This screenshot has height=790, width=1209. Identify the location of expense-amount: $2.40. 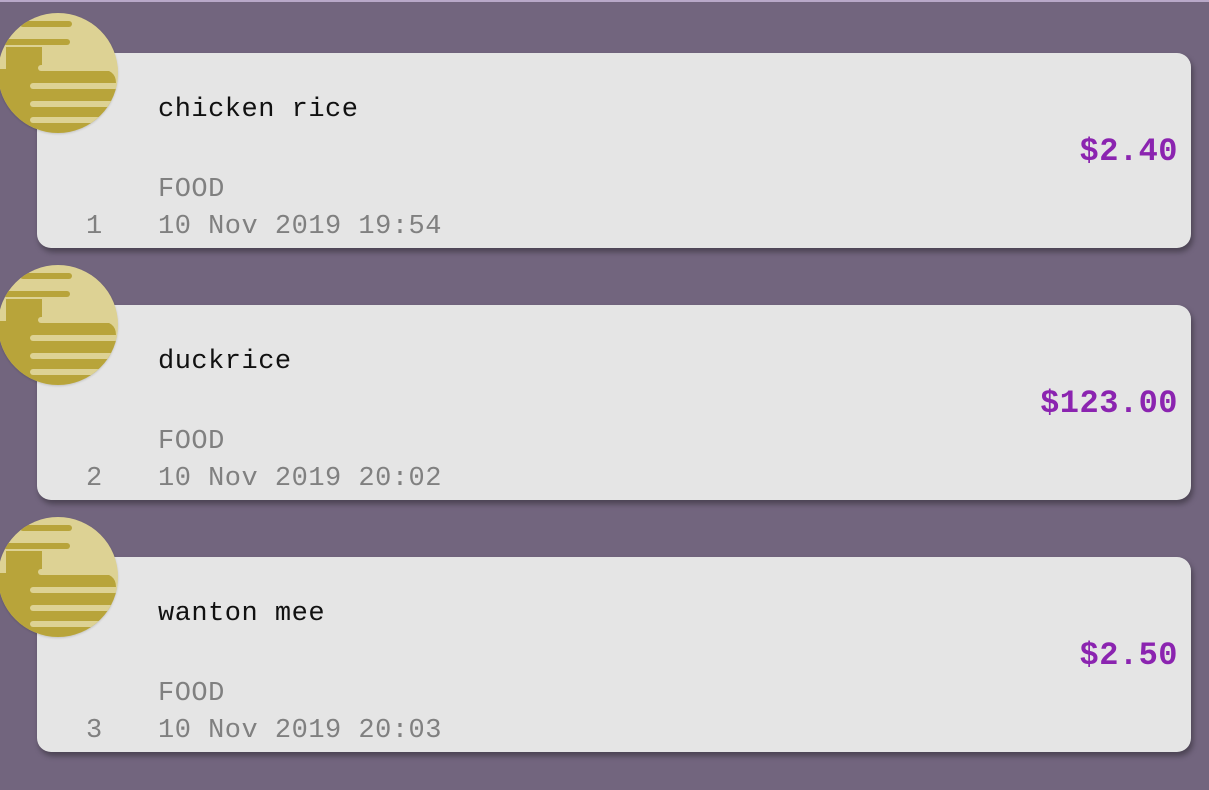
(1128, 151).